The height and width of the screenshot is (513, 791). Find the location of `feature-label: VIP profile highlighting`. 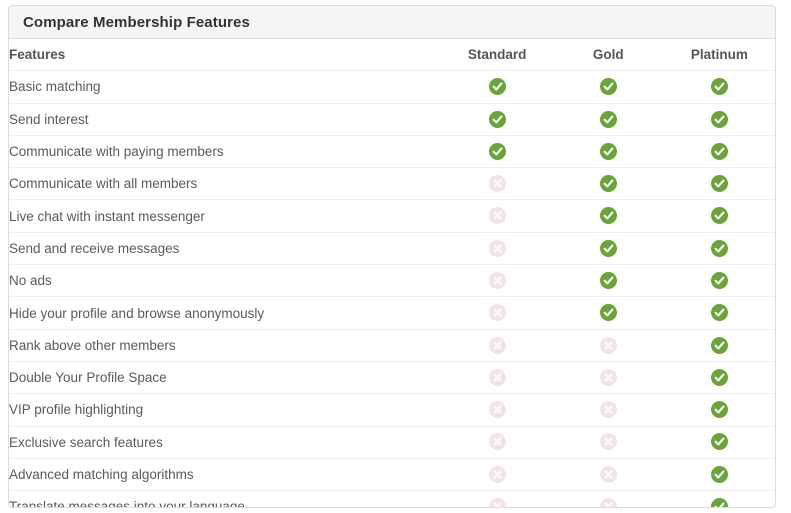

feature-label: VIP profile highlighting is located at coordinates (225, 410).